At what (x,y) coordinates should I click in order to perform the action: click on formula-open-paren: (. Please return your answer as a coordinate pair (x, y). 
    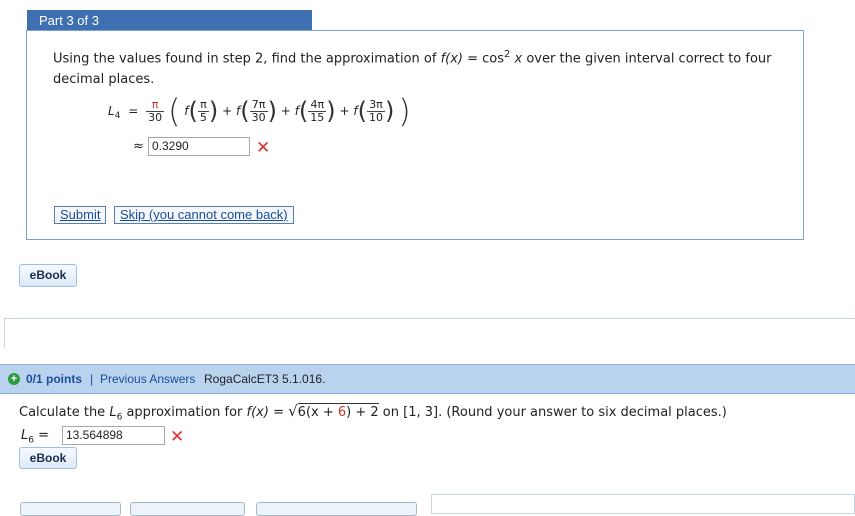
    Looking at the image, I should click on (174, 111).